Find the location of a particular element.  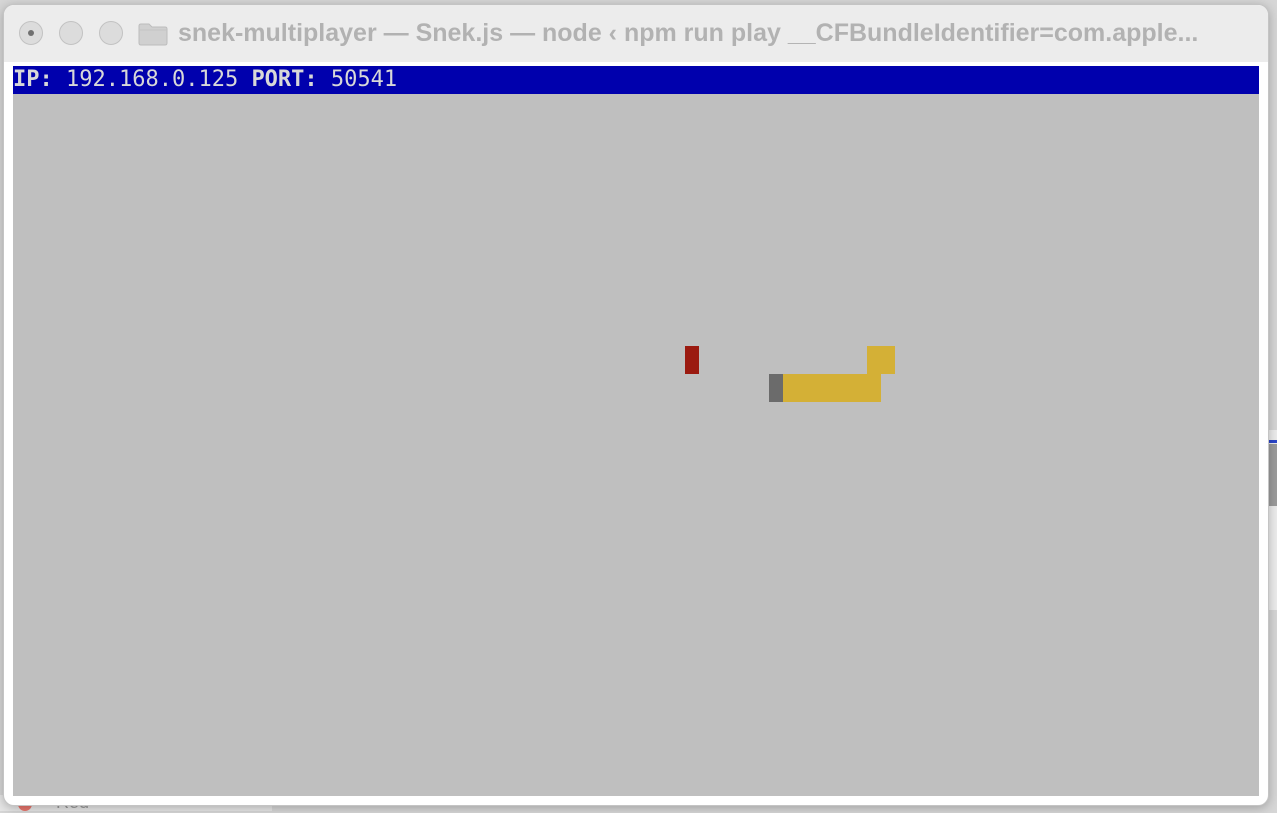

background-block is located at coordinates (1272, 475).